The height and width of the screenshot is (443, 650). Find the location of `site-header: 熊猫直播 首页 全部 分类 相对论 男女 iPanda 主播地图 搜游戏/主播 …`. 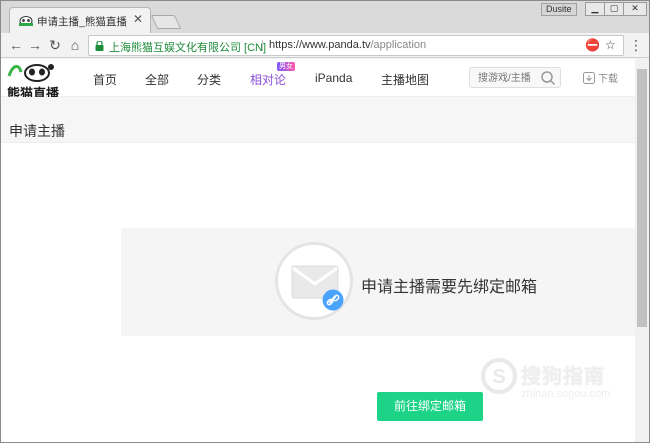

site-header: 熊猫直播 首页 全部 分类 相对论 男女 iPanda 主播地图 搜游戏/主播 … is located at coordinates (318, 80).